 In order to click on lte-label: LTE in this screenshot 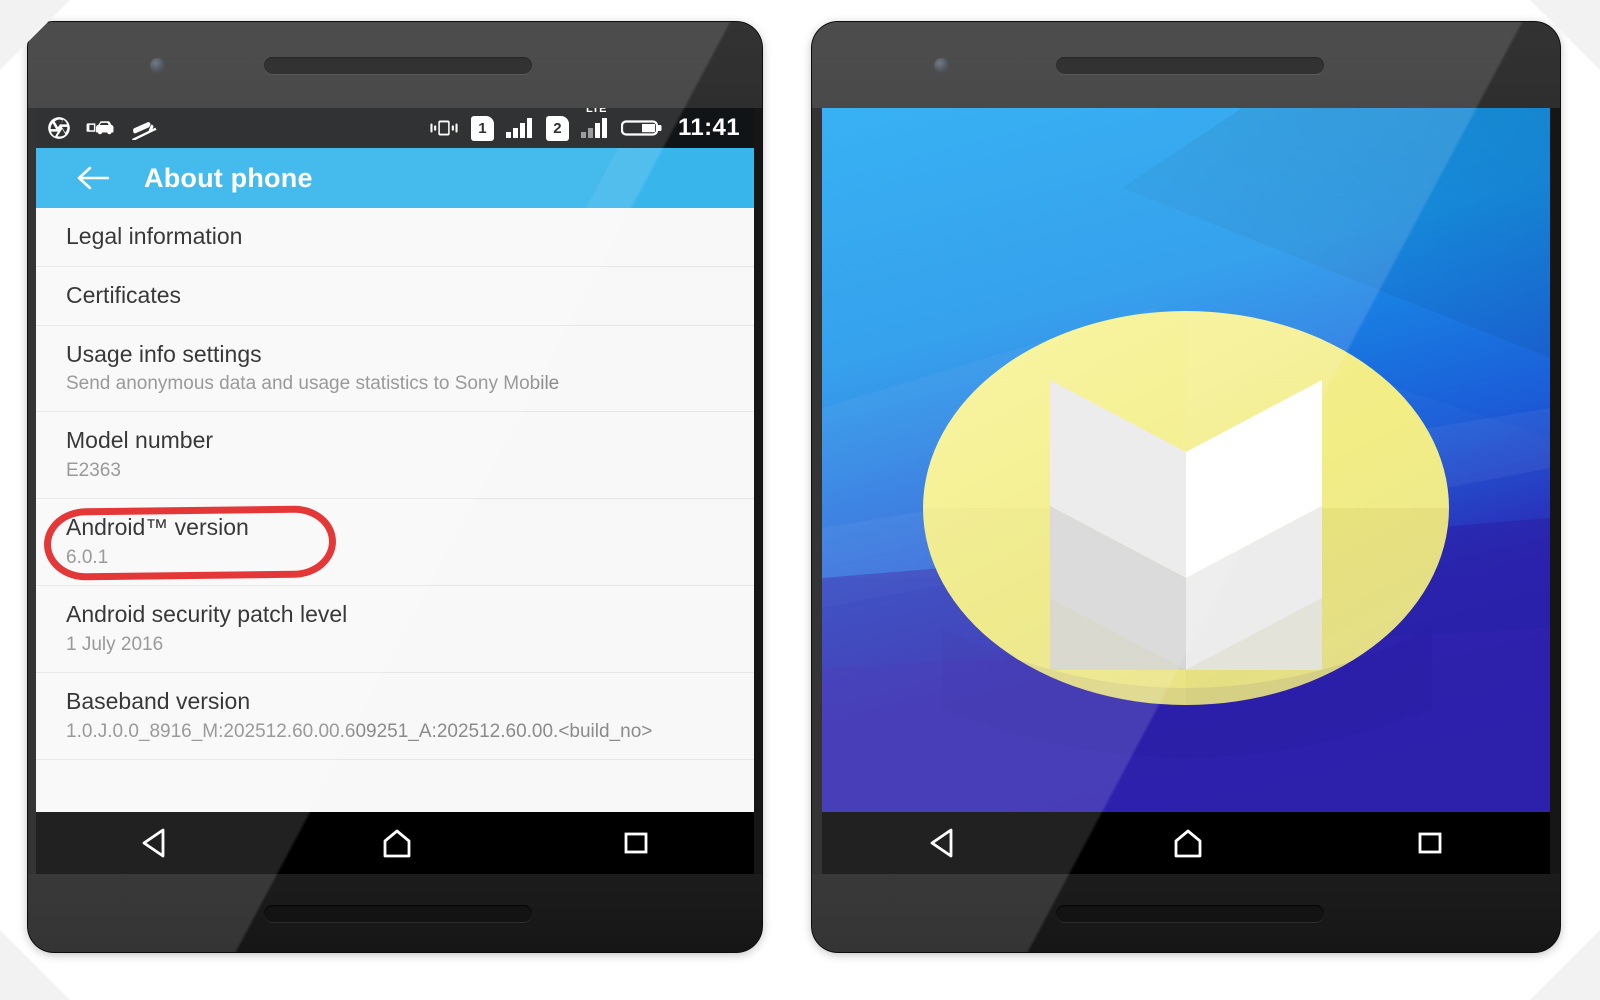, I will do `click(596, 111)`.